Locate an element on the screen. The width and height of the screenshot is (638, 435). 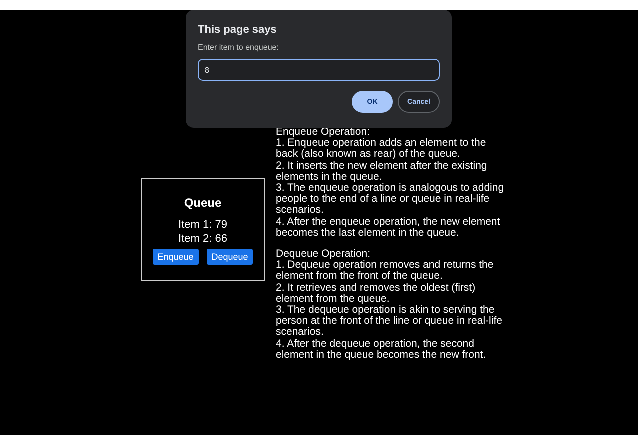
point-text: 3. The dequeue operation is akin to serving the person at the front of the line or queue in real-life scenarios. is located at coordinates (390, 322).